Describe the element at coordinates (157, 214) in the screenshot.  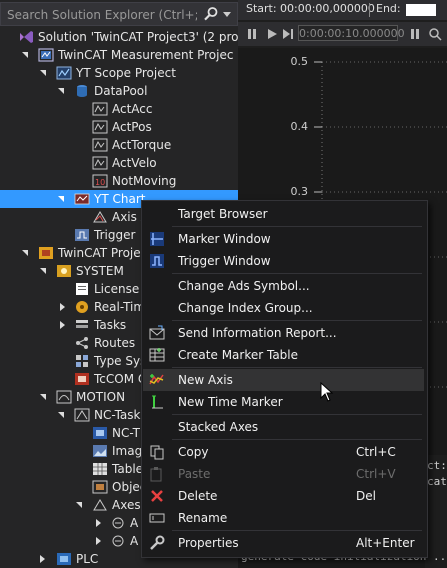
I see `target-browser-icon` at that location.